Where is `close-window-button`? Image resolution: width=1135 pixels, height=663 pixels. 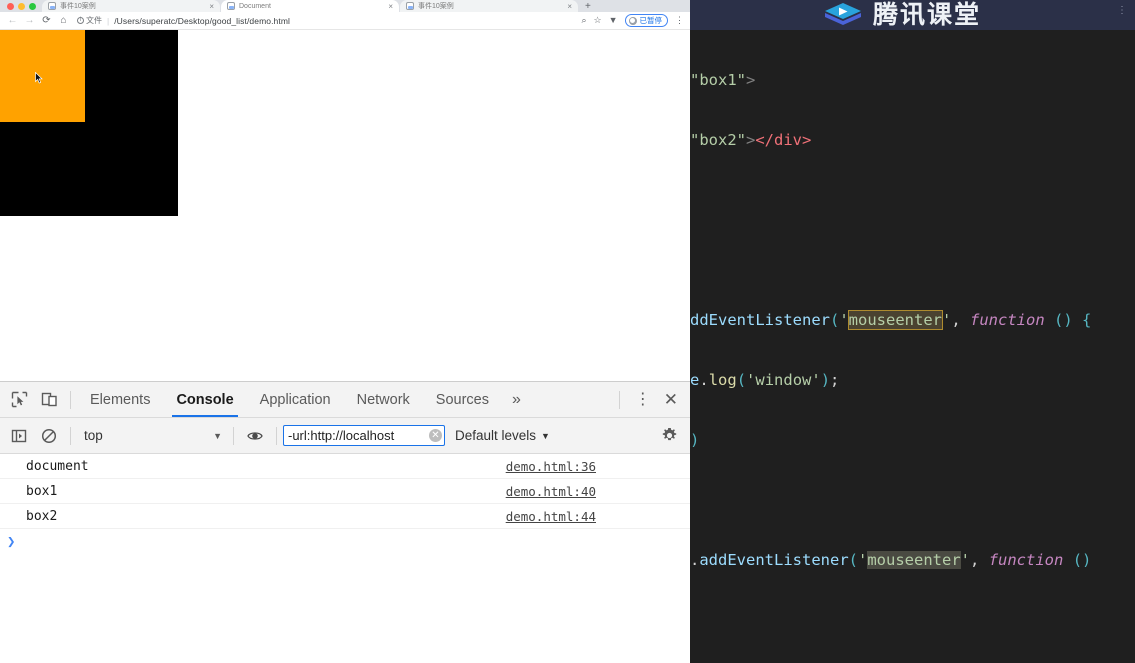 close-window-button is located at coordinates (10, 6).